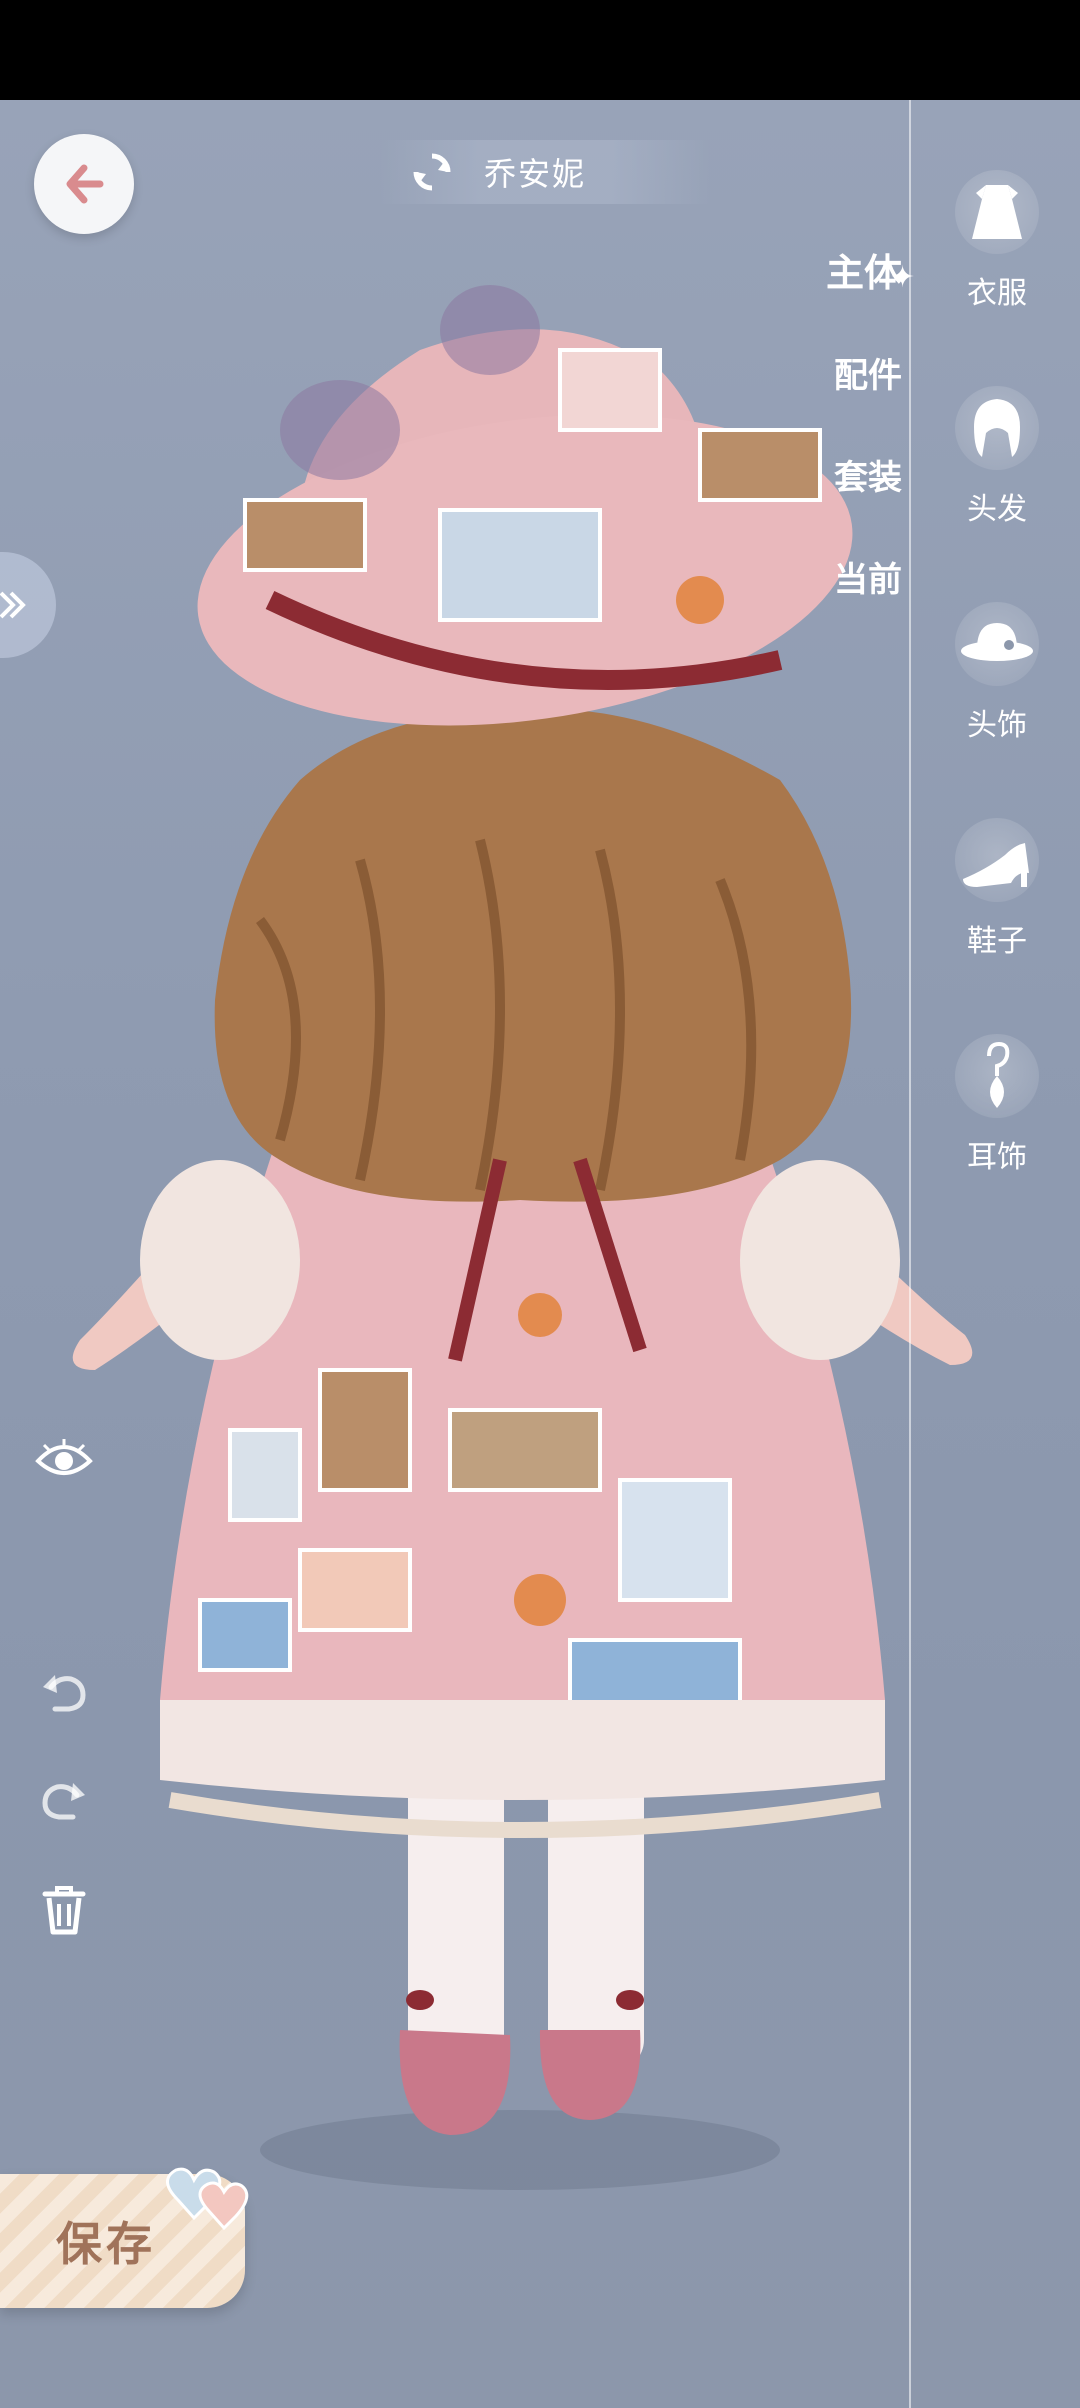  What do you see at coordinates (997, 1157) in the screenshot?
I see `rail-label: 耳饰` at bounding box center [997, 1157].